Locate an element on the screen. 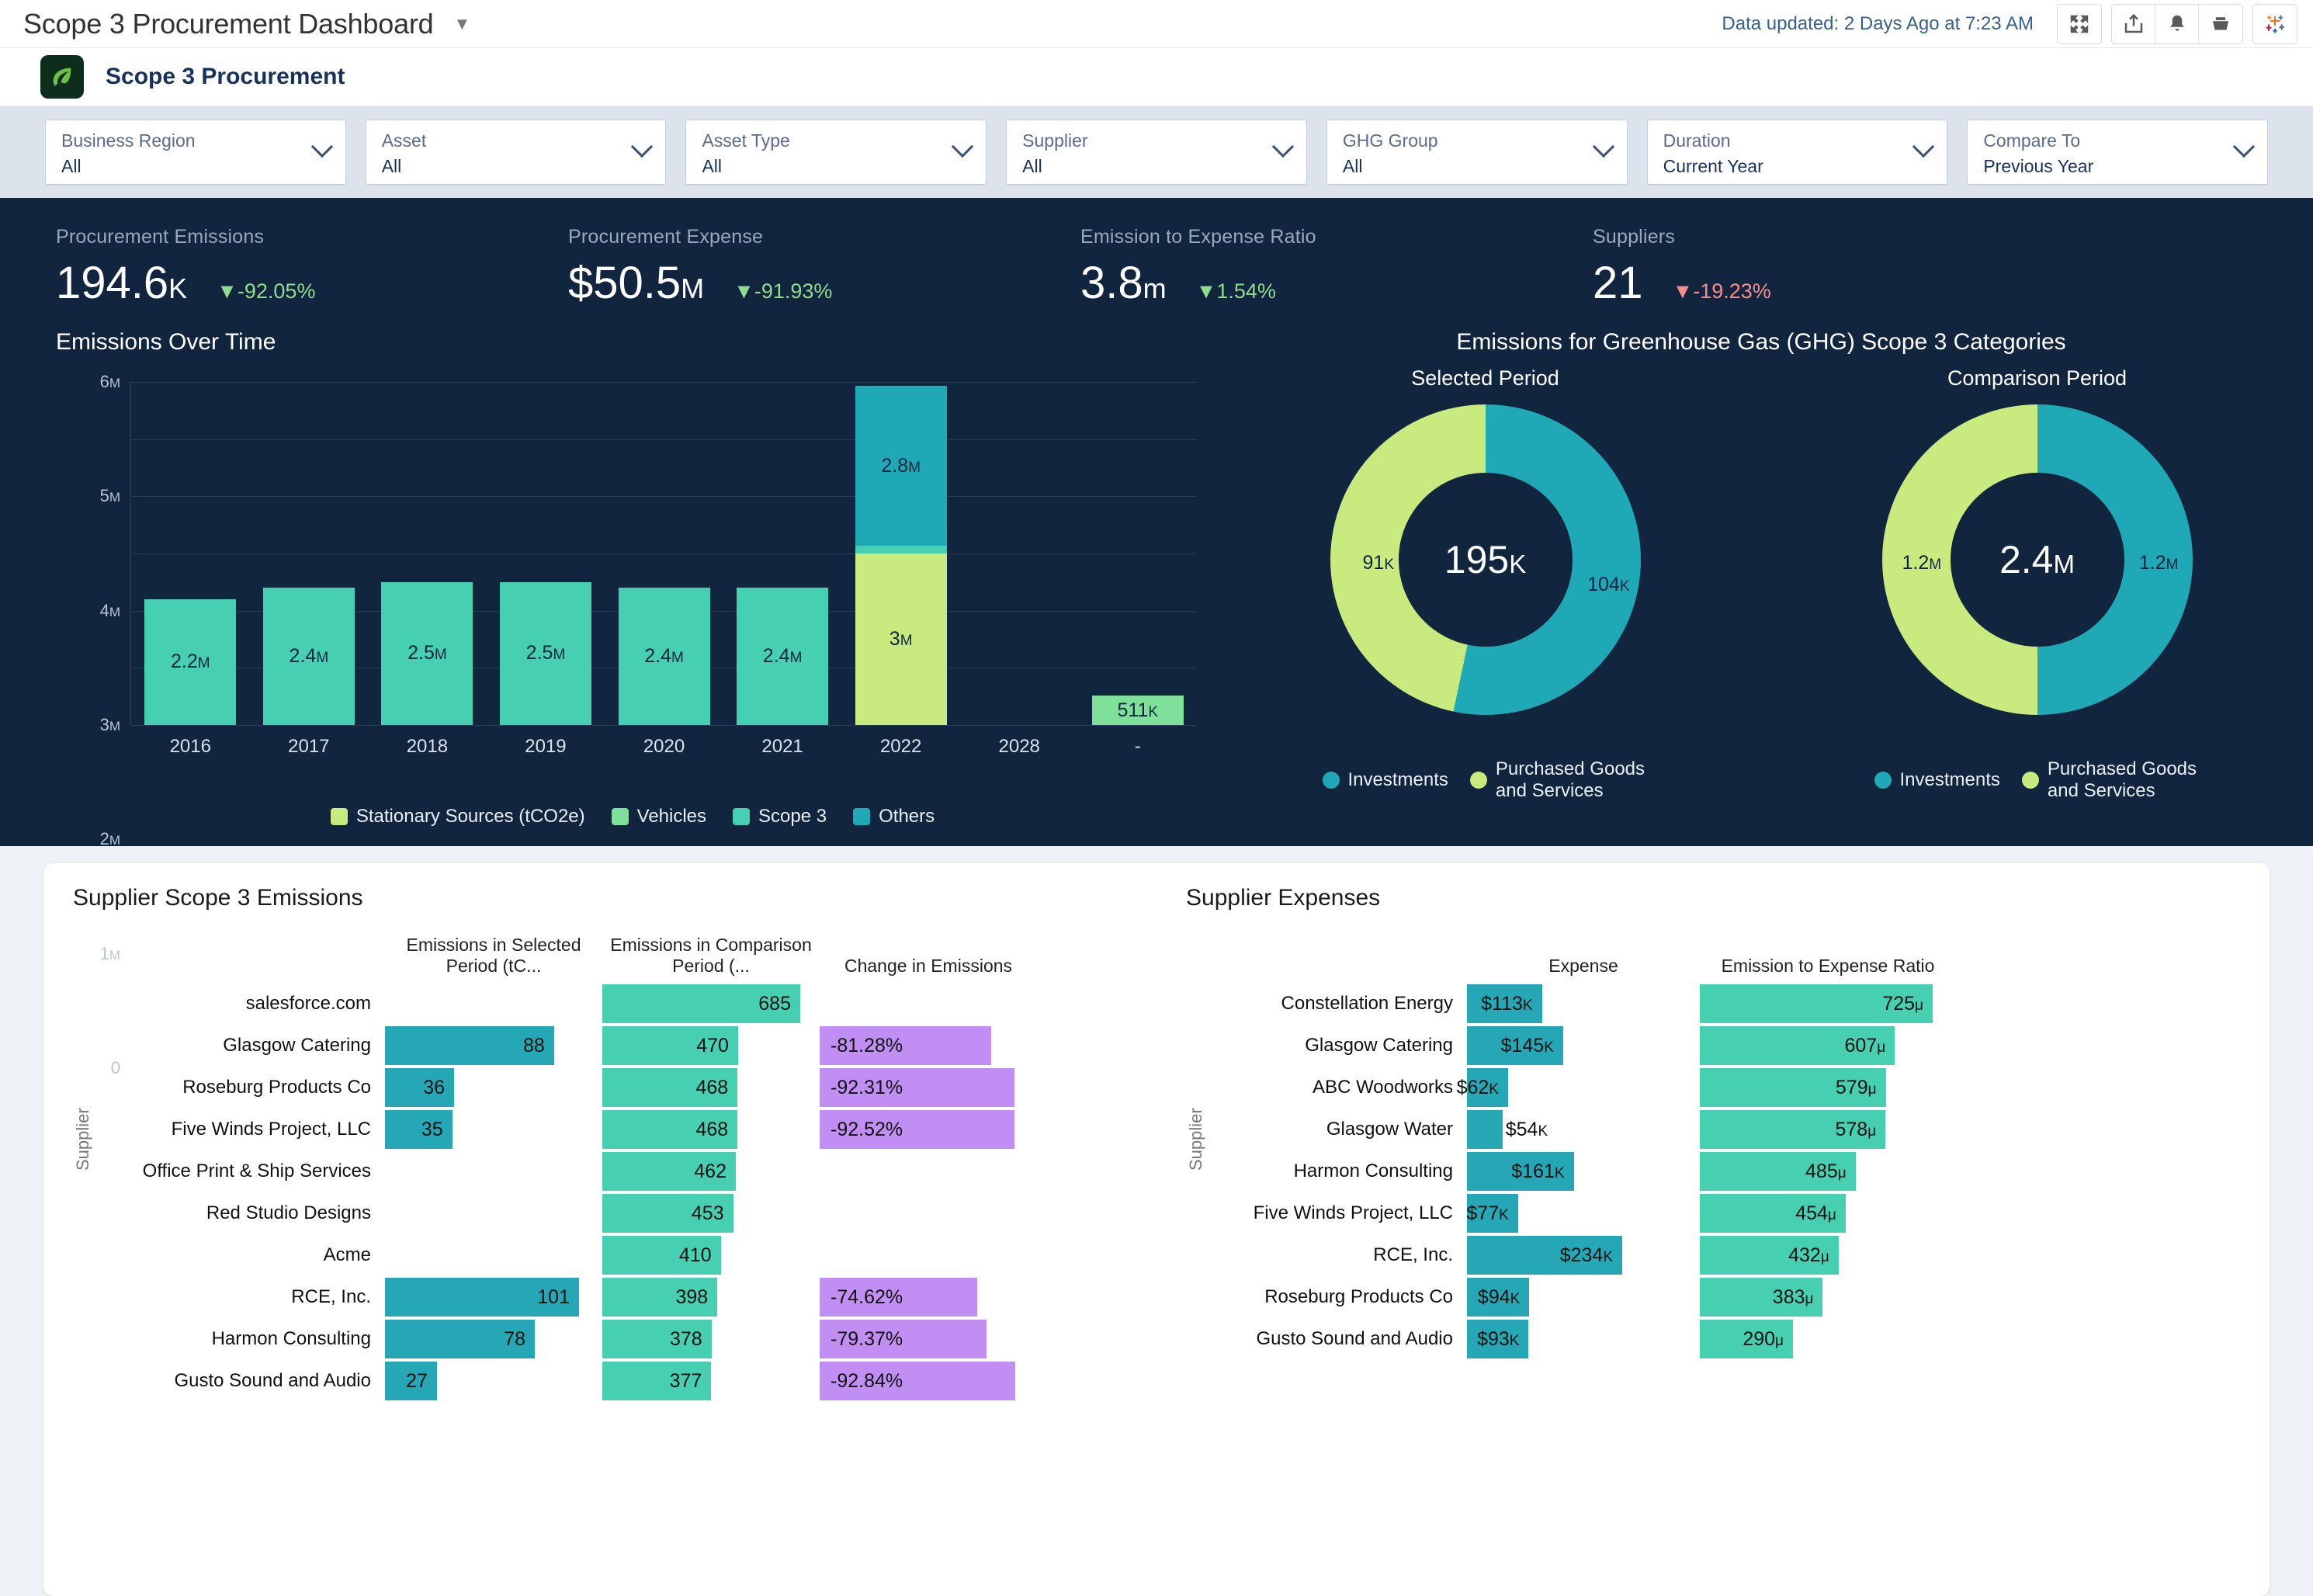 The height and width of the screenshot is (1596, 2313). table-row: -92.84% is located at coordinates (928, 1381).